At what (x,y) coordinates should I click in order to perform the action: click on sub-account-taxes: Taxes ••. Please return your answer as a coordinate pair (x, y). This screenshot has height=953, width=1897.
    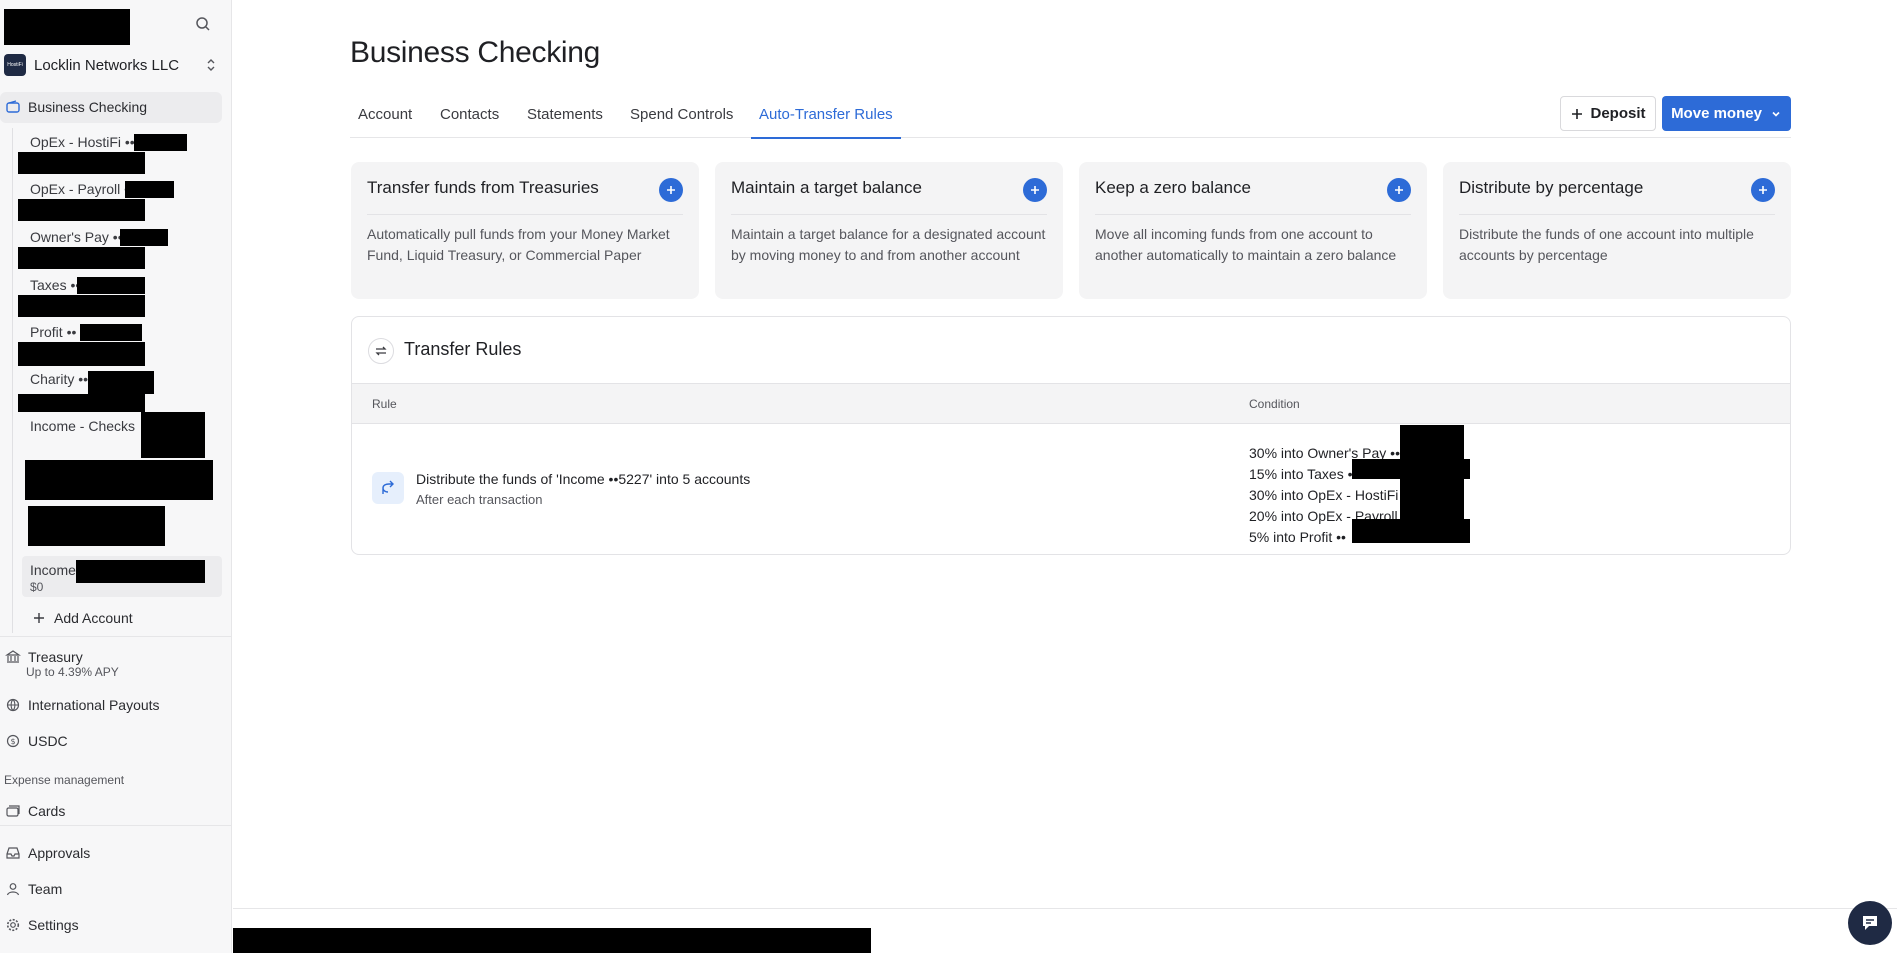
    Looking at the image, I should click on (55, 285).